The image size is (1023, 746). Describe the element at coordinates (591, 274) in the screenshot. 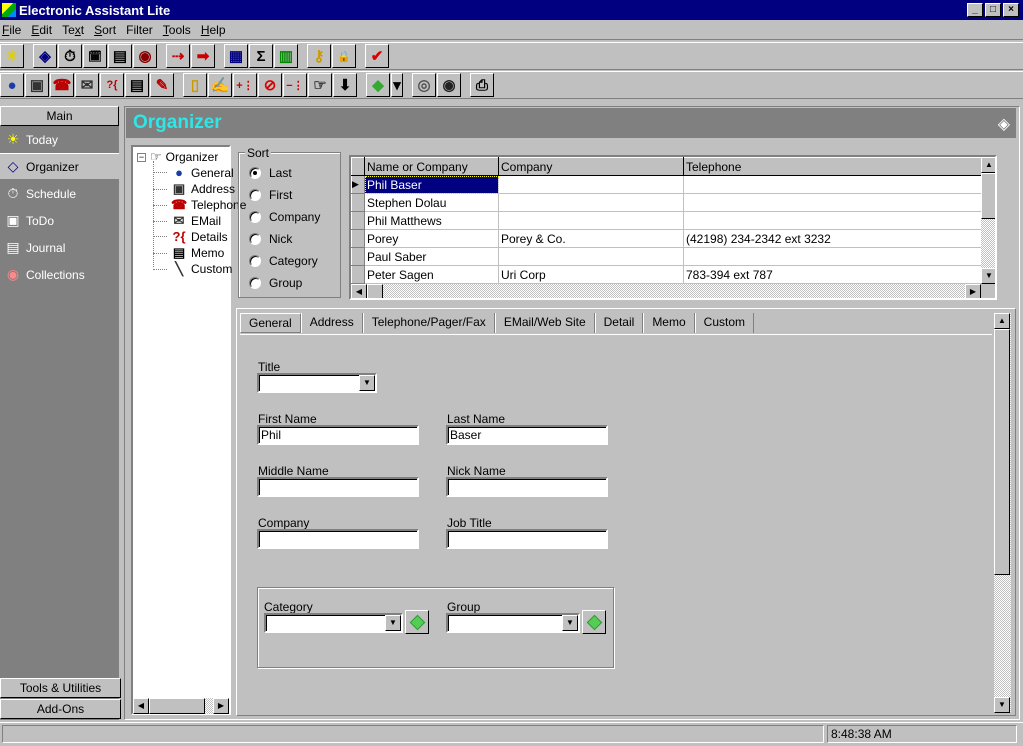

I see `table-cell-company: Uri Corp` at that location.